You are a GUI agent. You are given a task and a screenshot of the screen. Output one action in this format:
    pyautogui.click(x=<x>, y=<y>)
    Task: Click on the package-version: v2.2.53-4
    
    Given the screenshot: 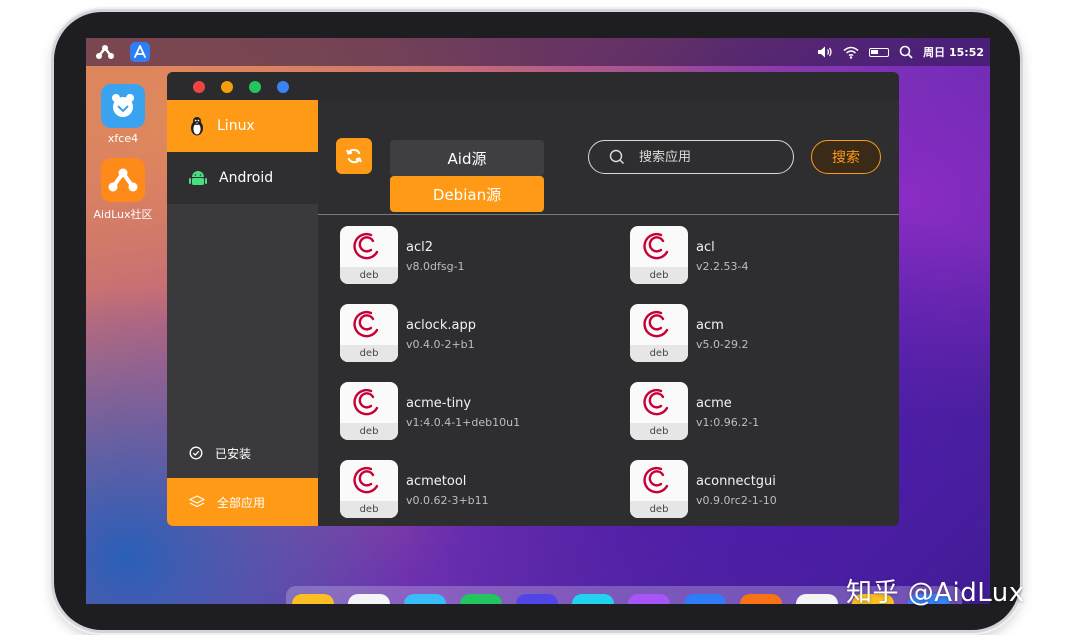 What is the action you would take?
    pyautogui.click(x=722, y=266)
    